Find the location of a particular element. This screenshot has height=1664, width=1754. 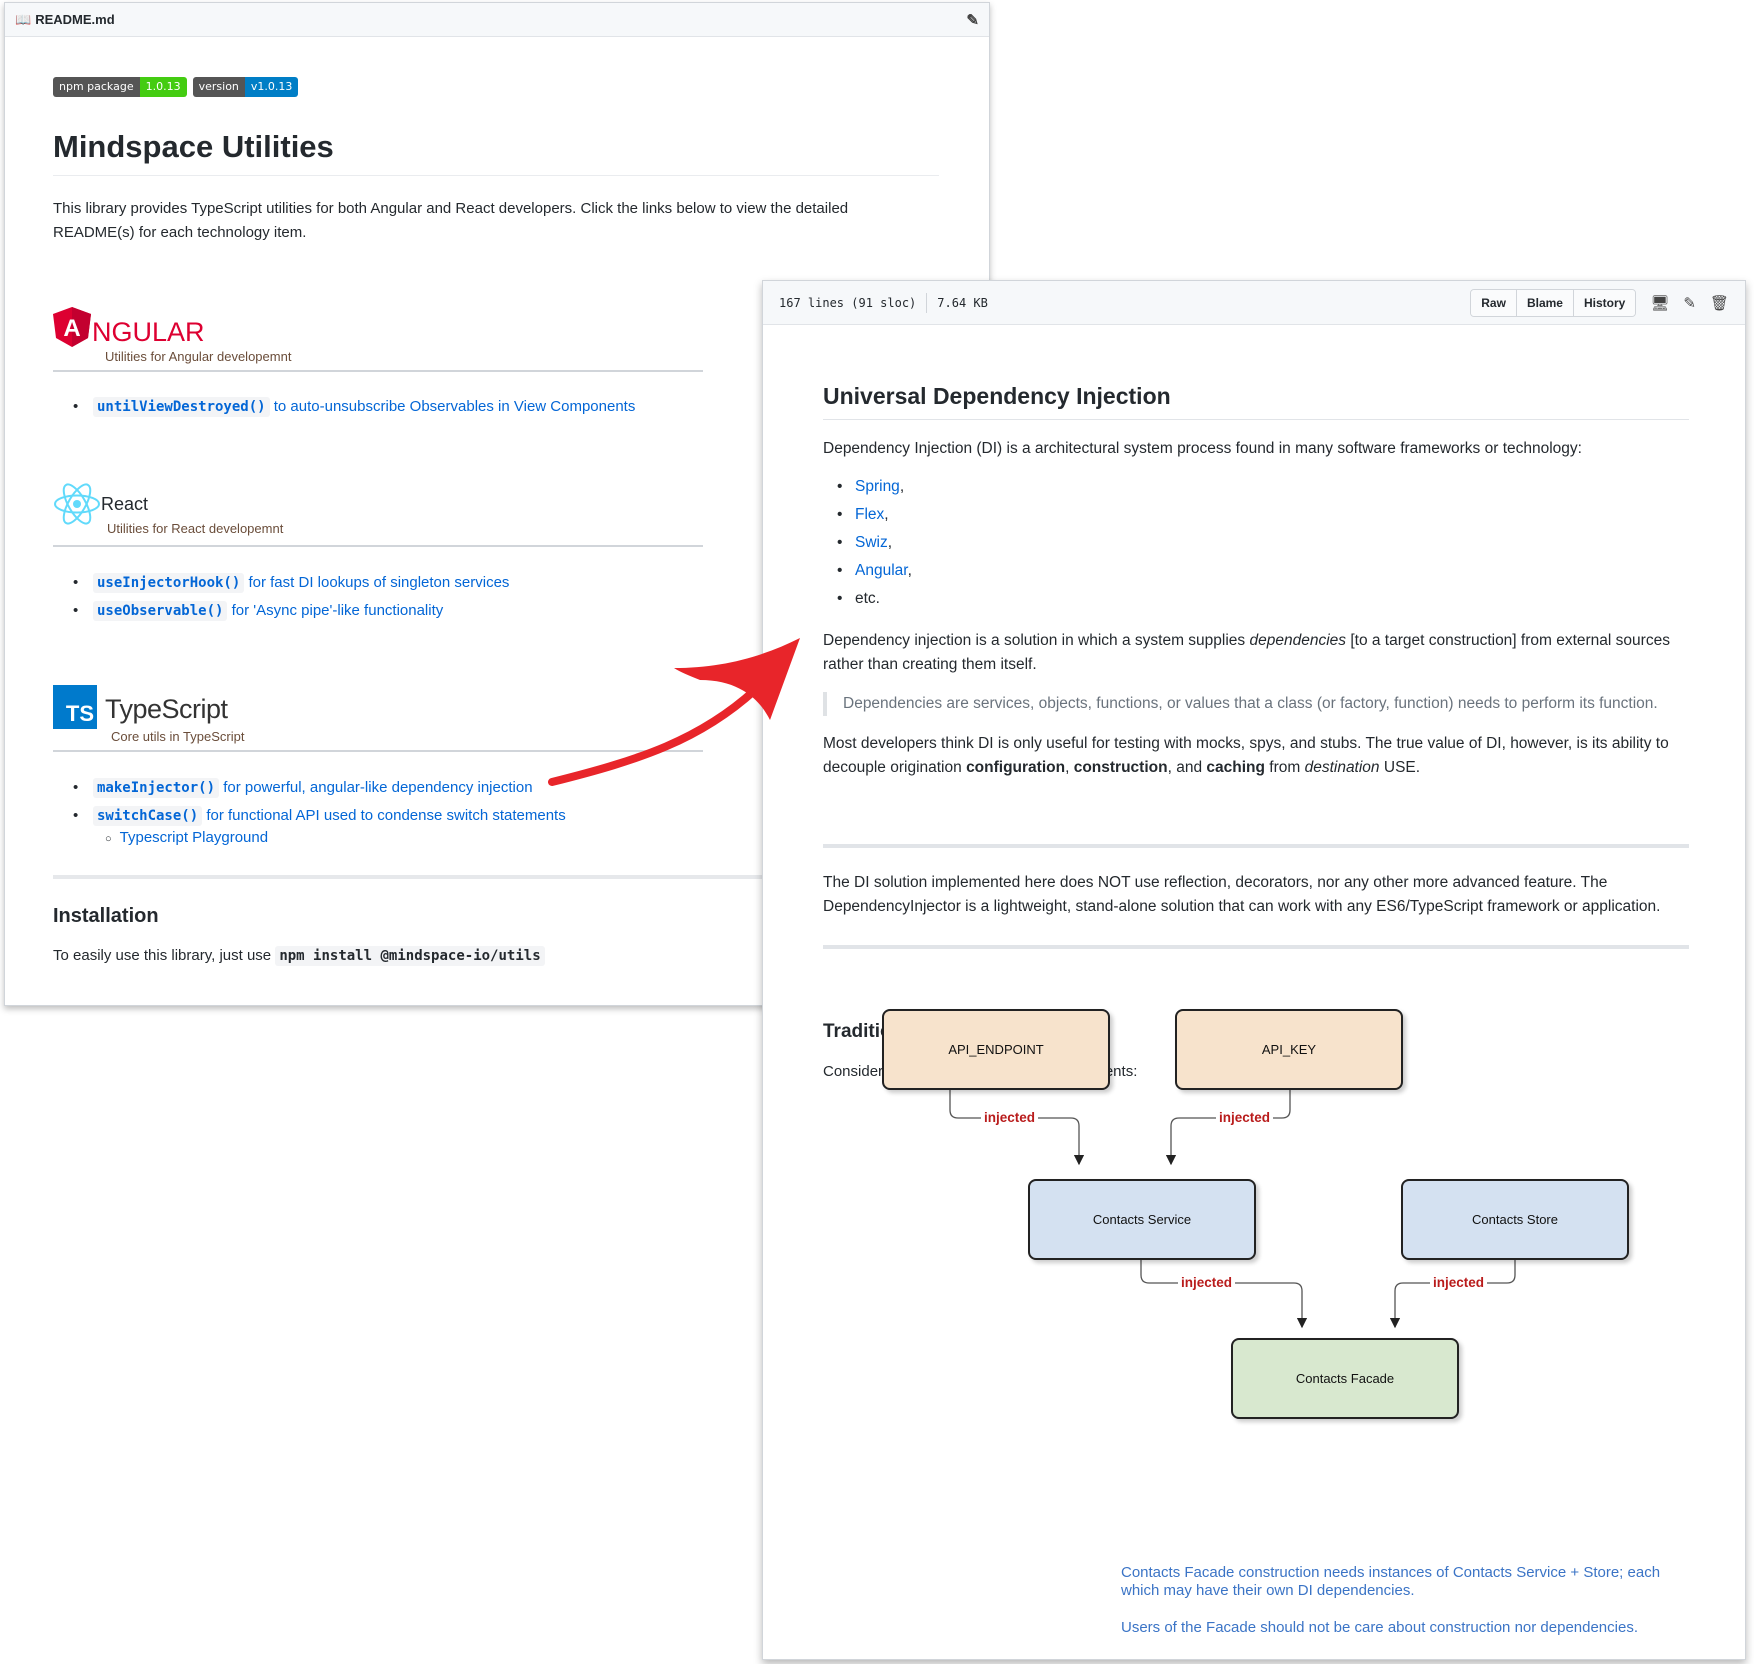

angular-logo: A NGULAR is located at coordinates (129, 327).